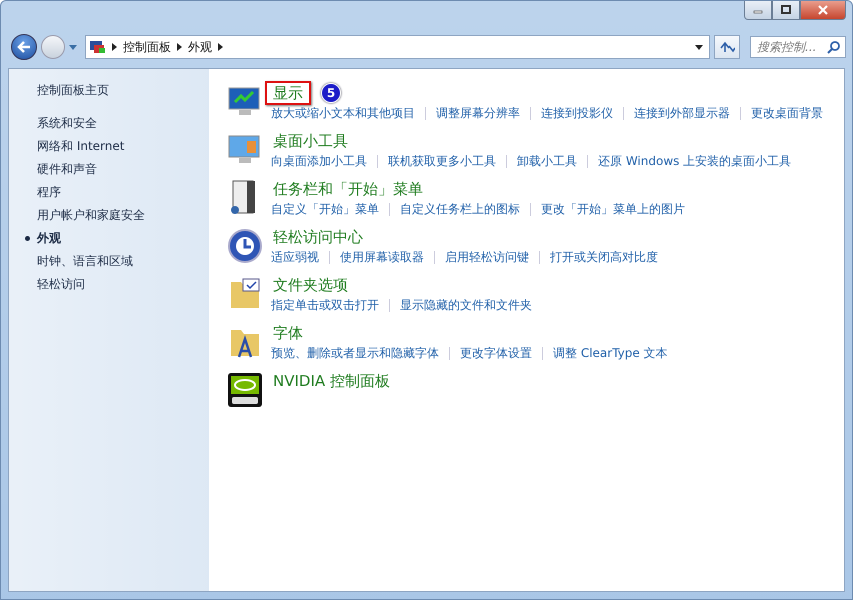 This screenshot has height=600, width=853. I want to click on task-link: 联机获取更多小工具, so click(442, 161).